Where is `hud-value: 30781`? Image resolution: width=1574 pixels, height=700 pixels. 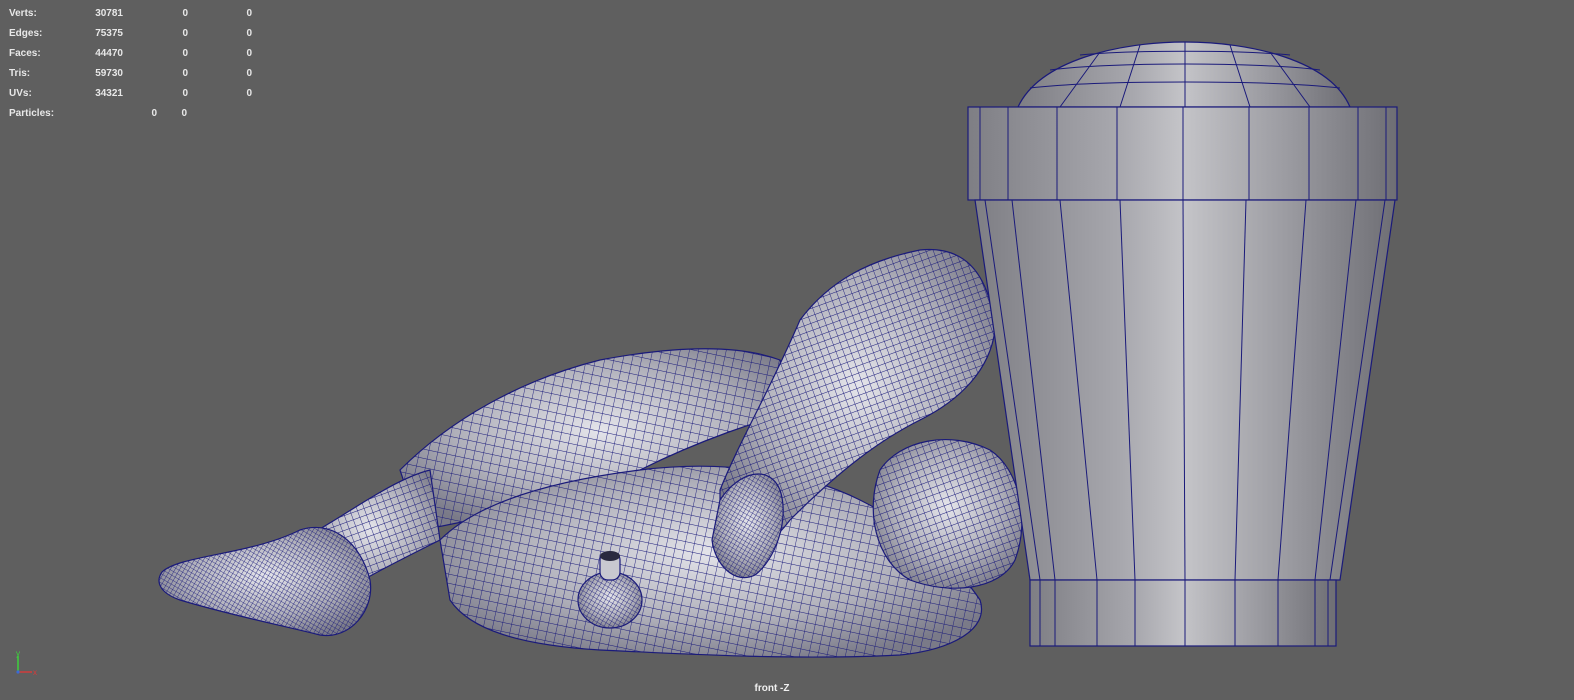 hud-value: 30781 is located at coordinates (109, 13).